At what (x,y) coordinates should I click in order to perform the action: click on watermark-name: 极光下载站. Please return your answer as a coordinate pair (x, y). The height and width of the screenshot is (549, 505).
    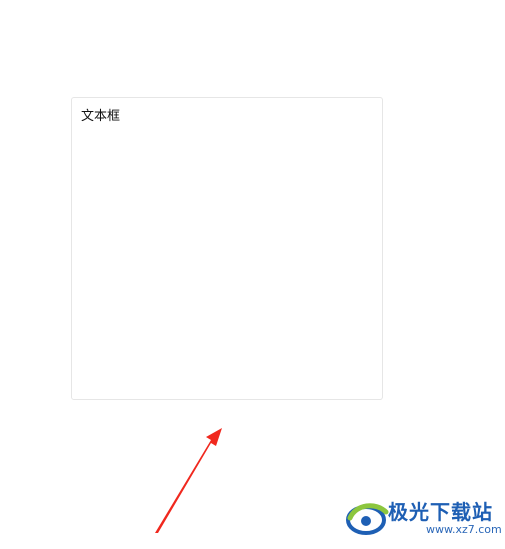
    Looking at the image, I should click on (440, 512).